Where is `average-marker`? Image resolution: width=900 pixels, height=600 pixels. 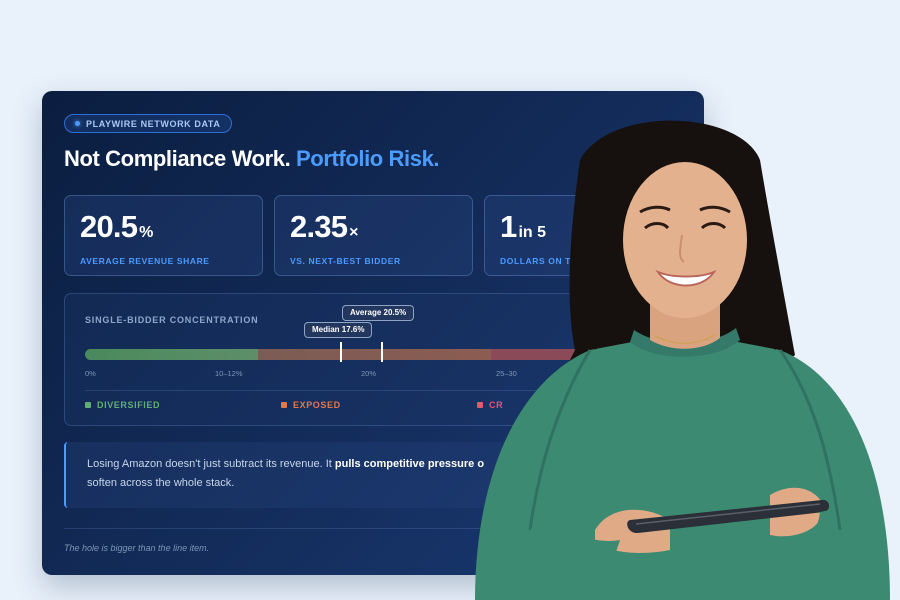 average-marker is located at coordinates (382, 352).